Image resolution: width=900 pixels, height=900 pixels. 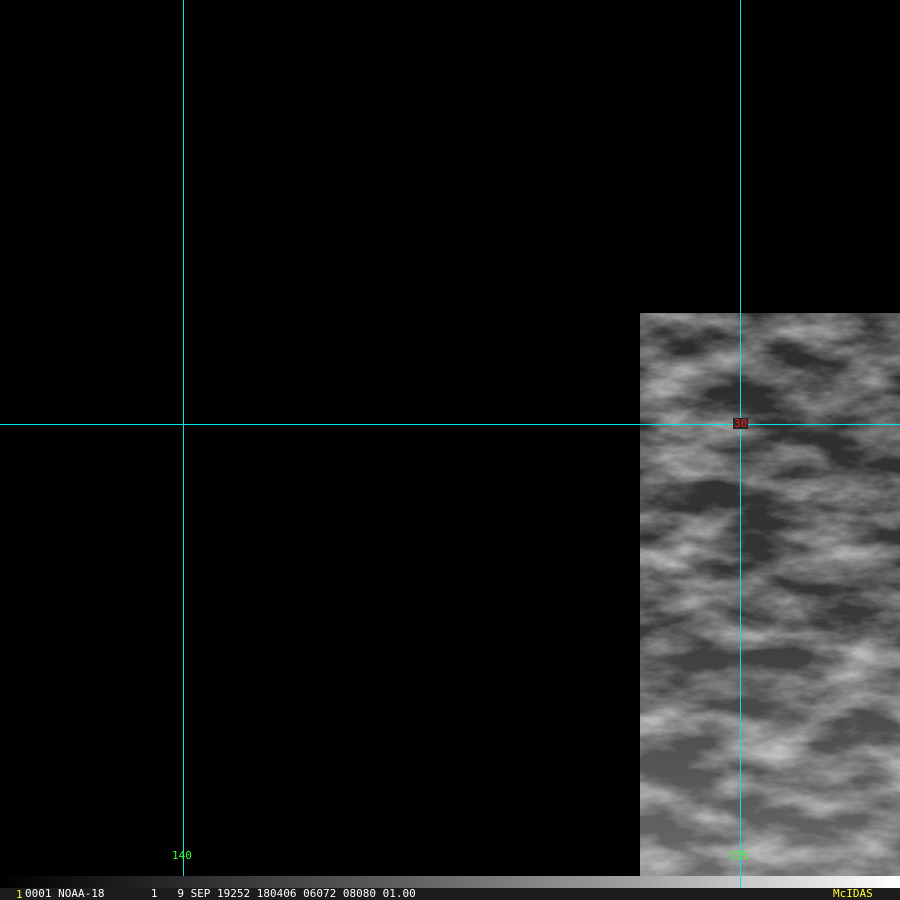 I want to click on grayscale-bar-marker, so click(x=740, y=882).